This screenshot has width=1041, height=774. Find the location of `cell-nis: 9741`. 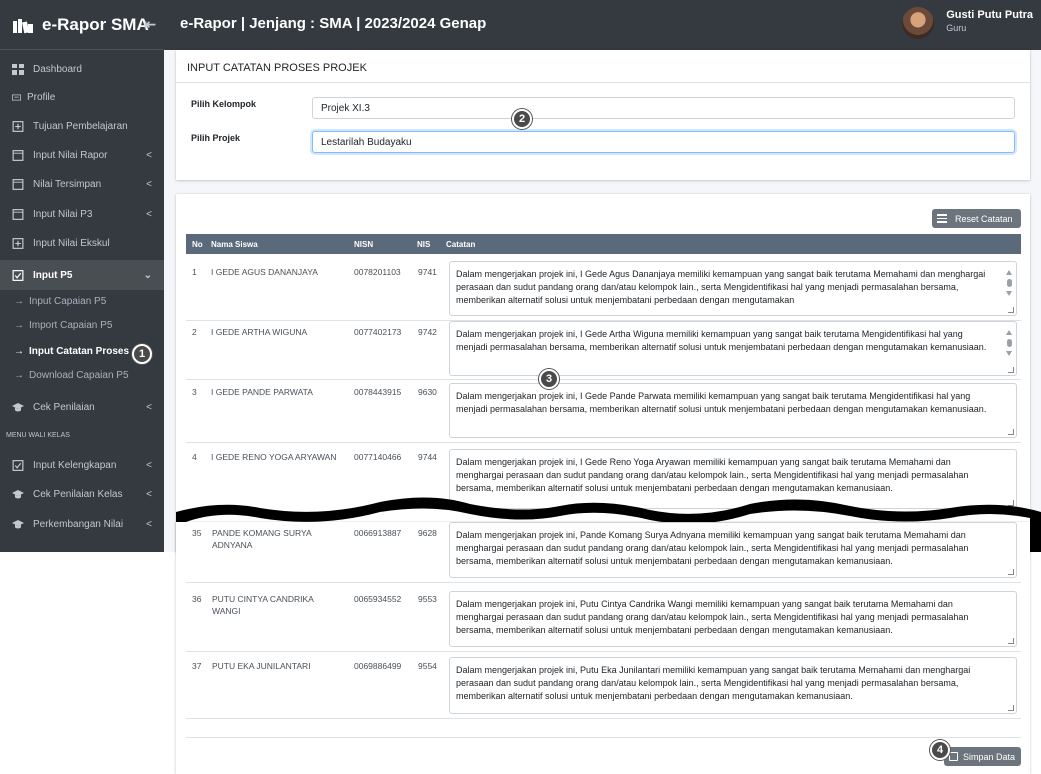

cell-nis: 9741 is located at coordinates (427, 272).